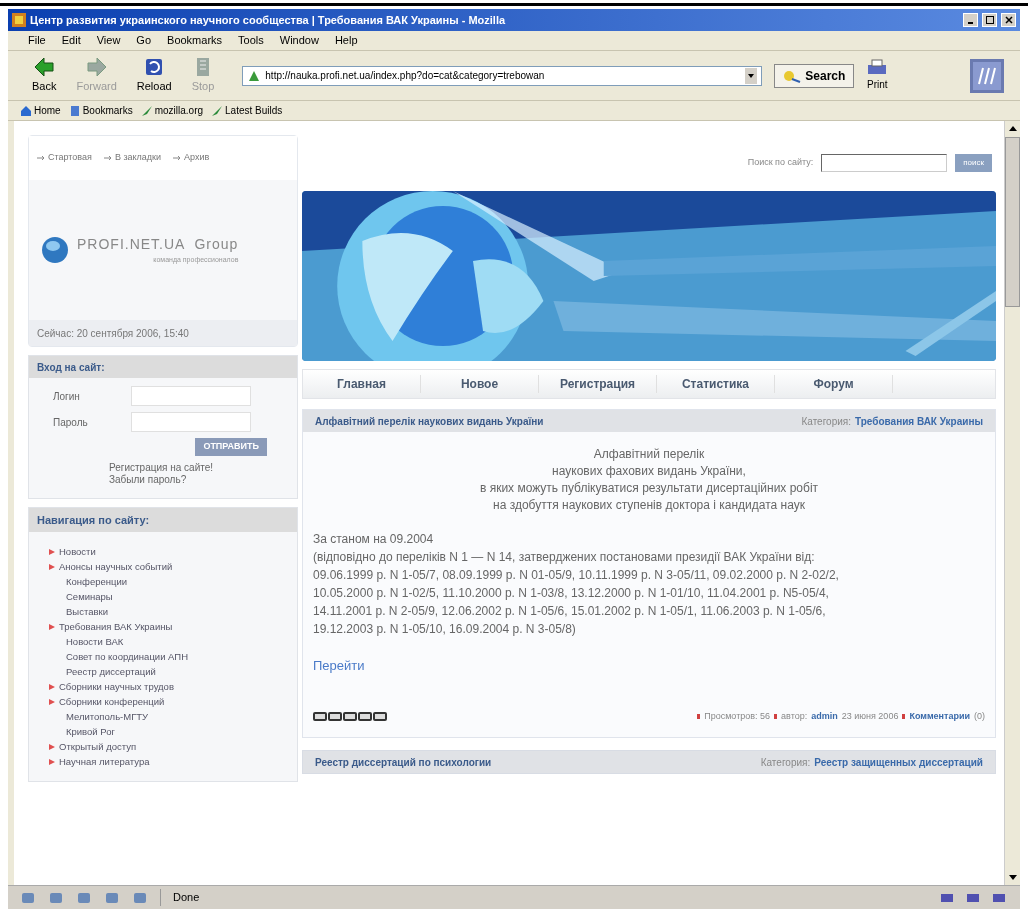 The width and height of the screenshot is (1028, 909). Describe the element at coordinates (898, 762) in the screenshot. I see `category-link: Реестр защищенных диссертаций` at that location.